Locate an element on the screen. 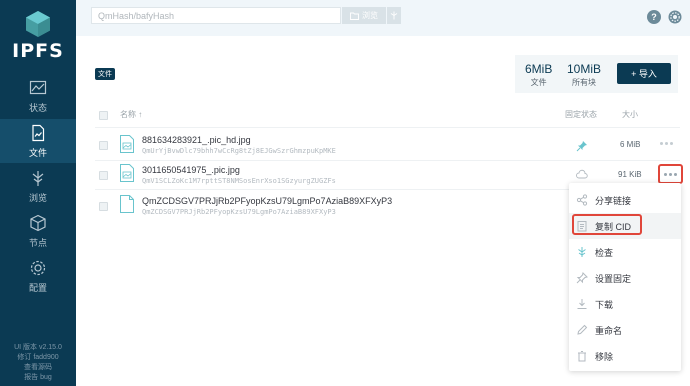  nav-item-explore: 浏览 is located at coordinates (38, 186).